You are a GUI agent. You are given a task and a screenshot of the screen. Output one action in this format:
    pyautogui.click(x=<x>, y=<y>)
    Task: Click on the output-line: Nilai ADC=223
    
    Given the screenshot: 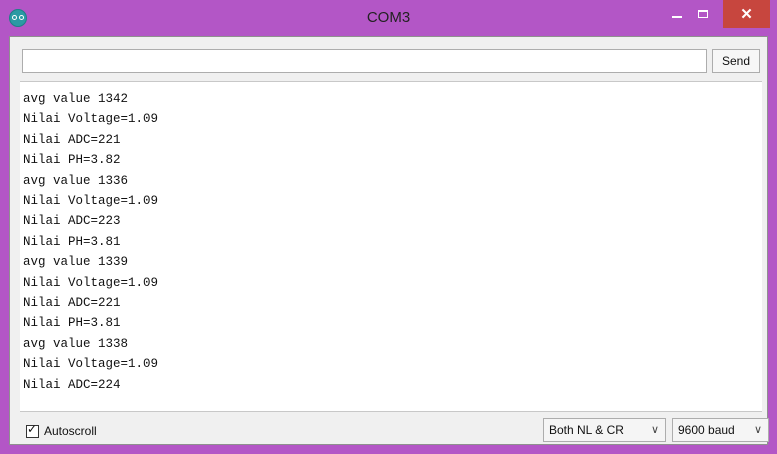 What is the action you would take?
    pyautogui.click(x=72, y=221)
    